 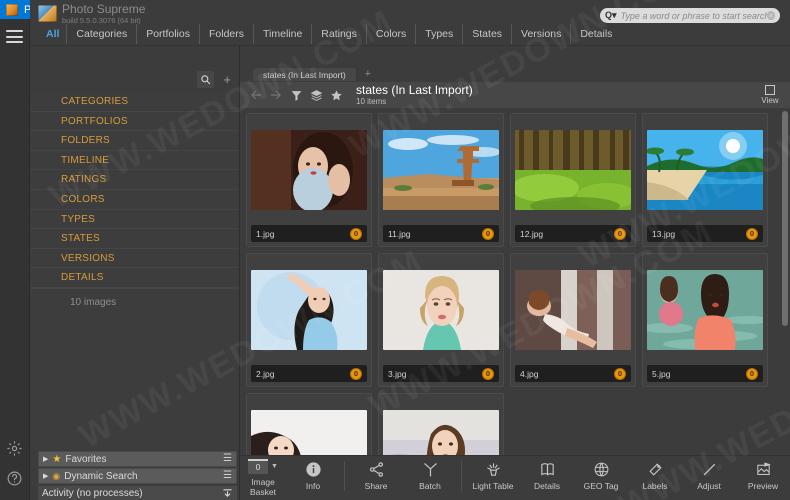 What do you see at coordinates (102, 34) in the screenshot?
I see `nav-item-categories: Categories` at bounding box center [102, 34].